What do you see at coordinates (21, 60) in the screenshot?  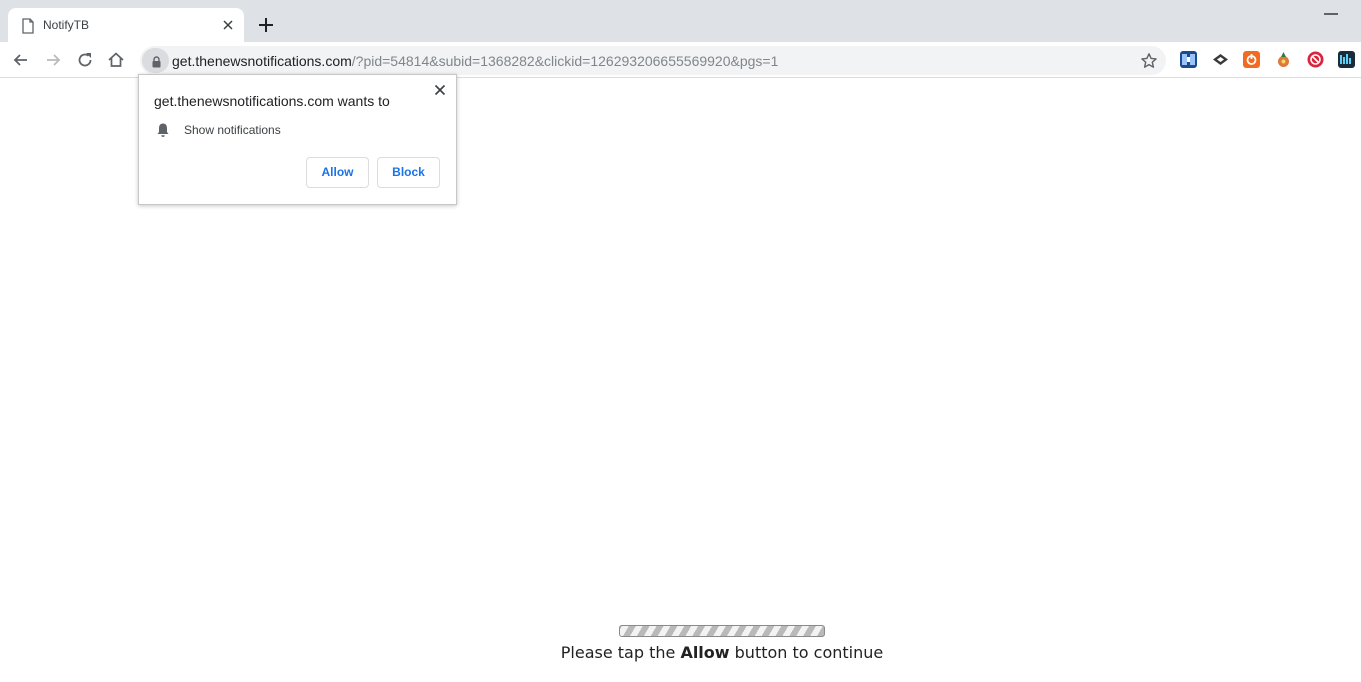 I see `back-icon` at bounding box center [21, 60].